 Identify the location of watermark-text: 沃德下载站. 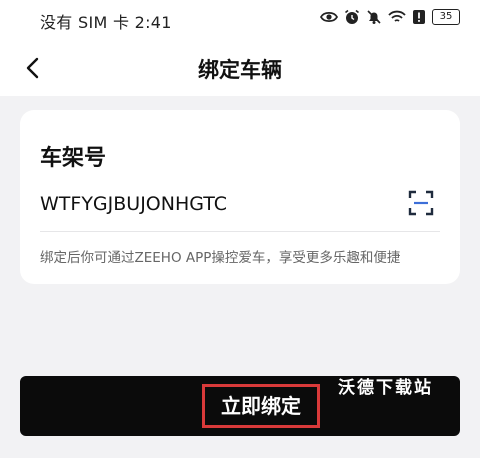
(385, 388).